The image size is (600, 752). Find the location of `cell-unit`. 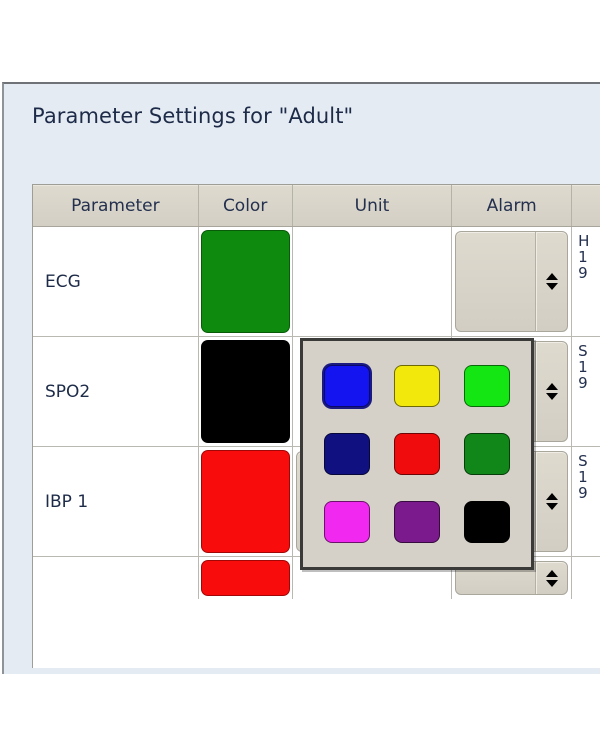

cell-unit is located at coordinates (372, 281).